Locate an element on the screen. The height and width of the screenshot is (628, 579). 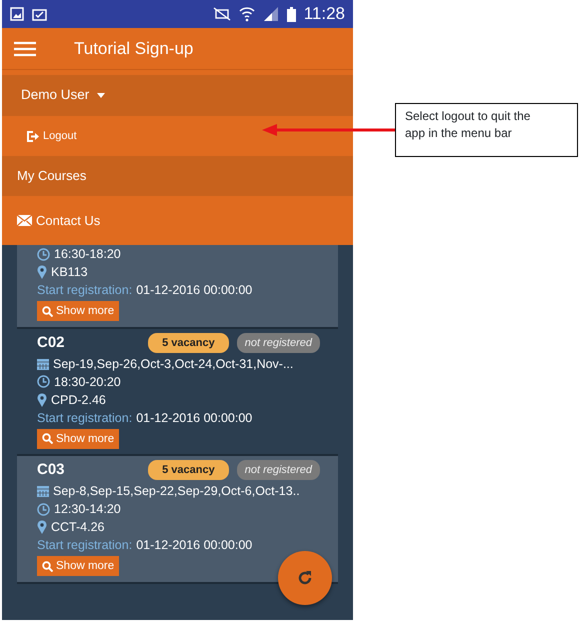
image-icon is located at coordinates (17, 14).